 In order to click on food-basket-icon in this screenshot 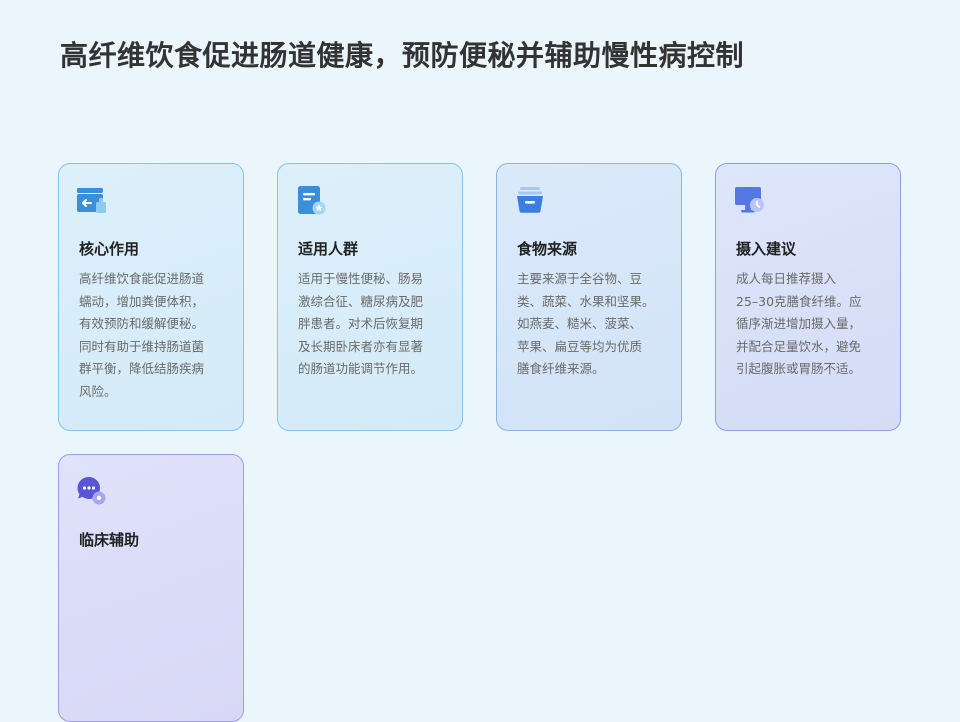, I will do `click(530, 200)`.